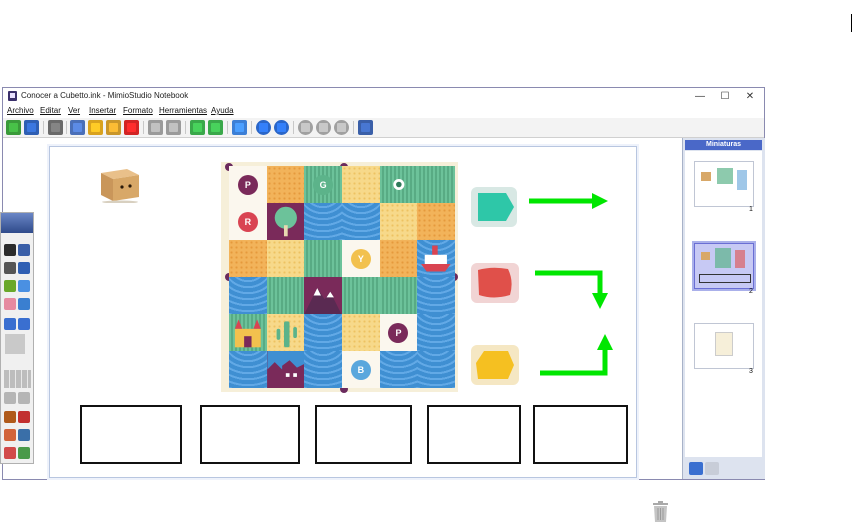  What do you see at coordinates (751, 209) in the screenshot?
I see `thumbnail-number-1: 1` at bounding box center [751, 209].